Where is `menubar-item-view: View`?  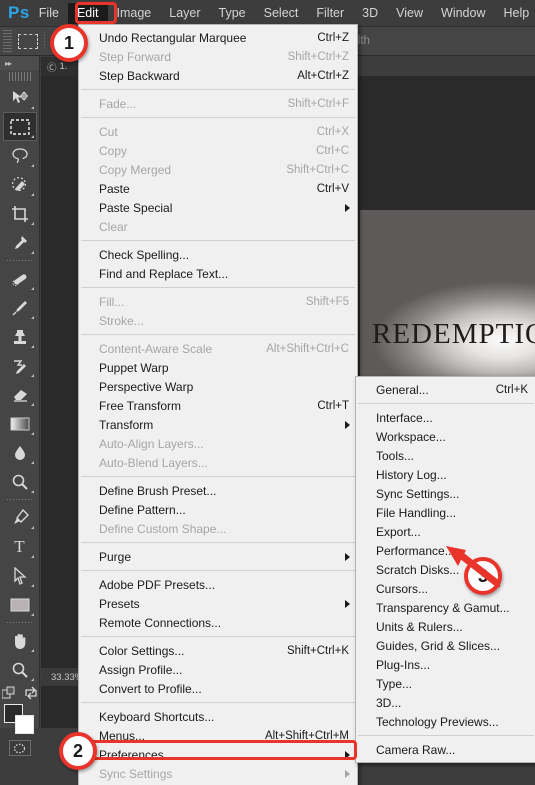
menubar-item-view: View is located at coordinates (409, 13).